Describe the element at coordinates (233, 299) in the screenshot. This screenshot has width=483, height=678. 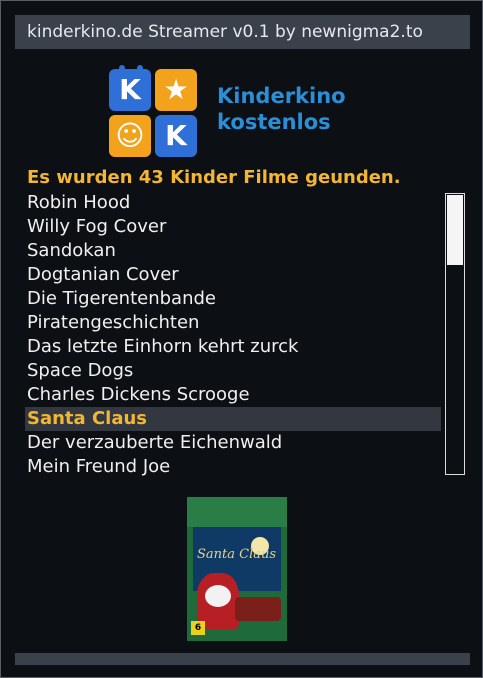
I see `movie-list-item: Die Tigerentenbande` at that location.